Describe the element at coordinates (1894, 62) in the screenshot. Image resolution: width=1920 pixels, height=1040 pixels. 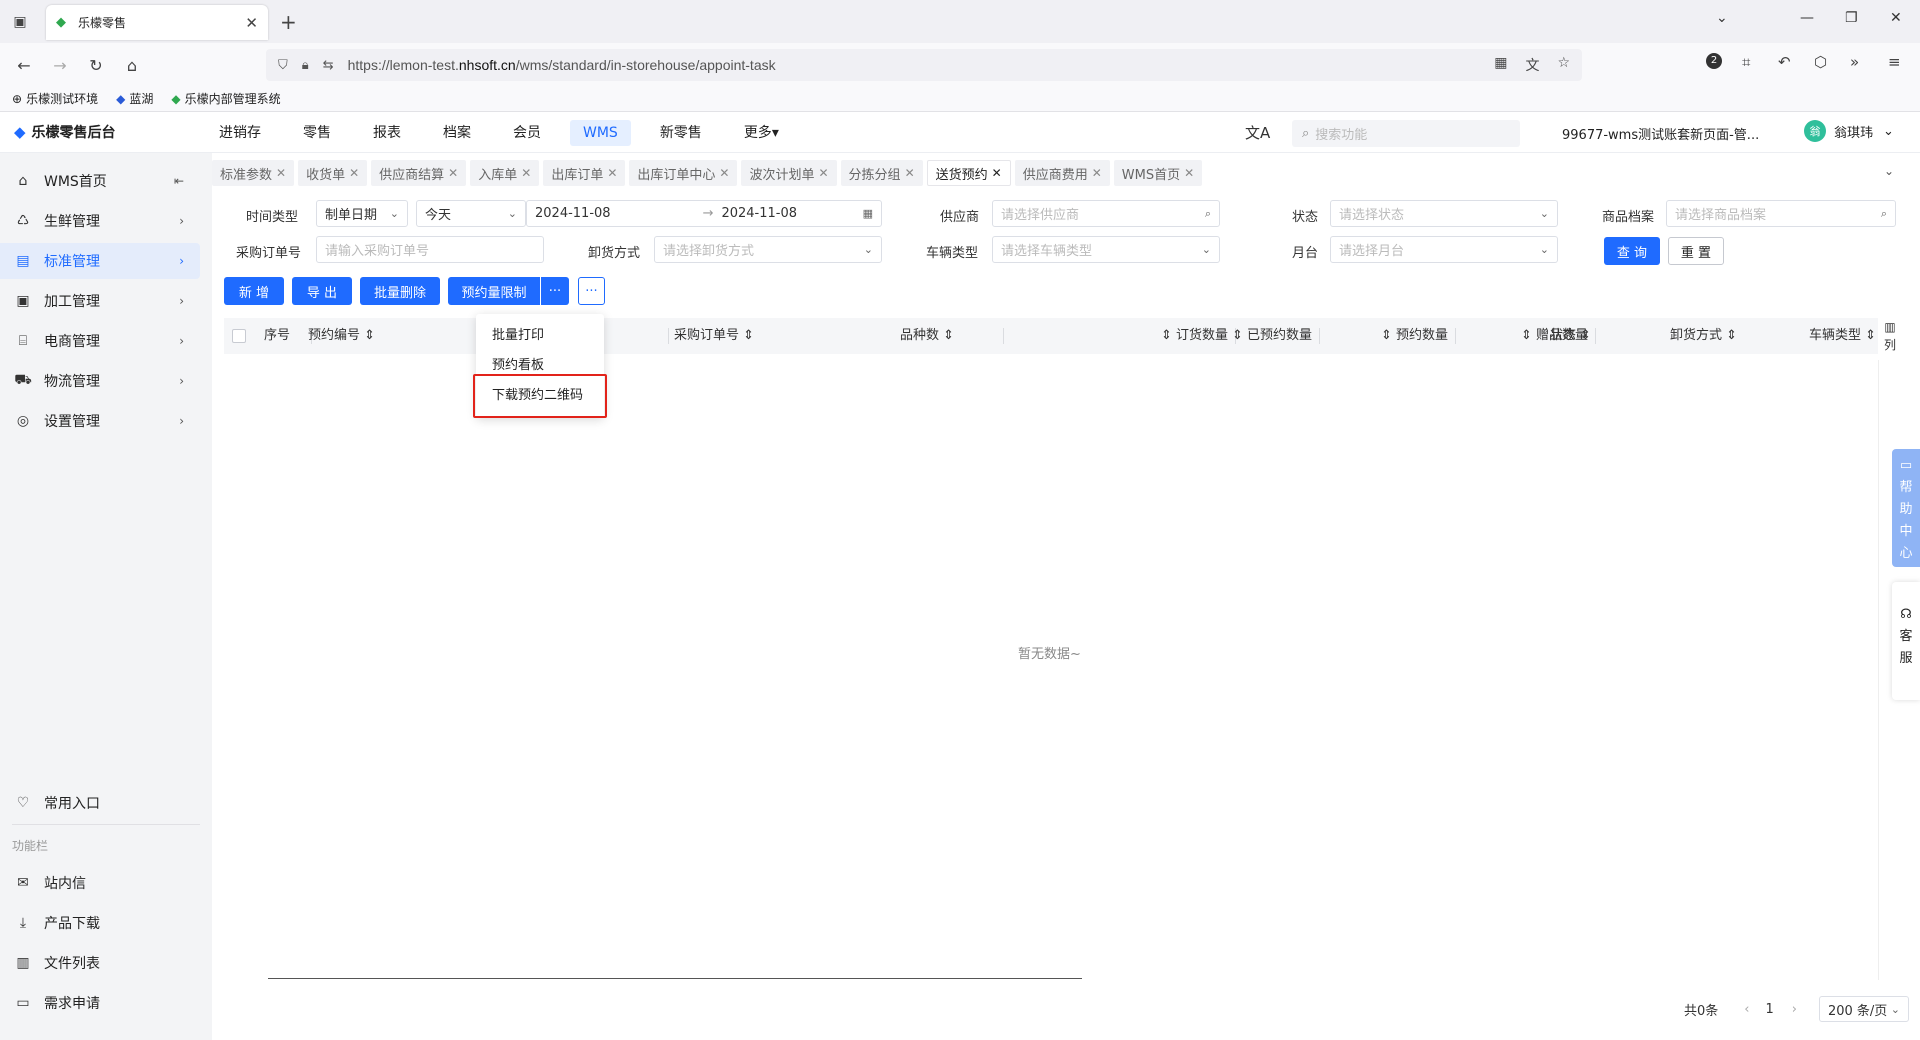
I see `menu-icon: ≡` at that location.